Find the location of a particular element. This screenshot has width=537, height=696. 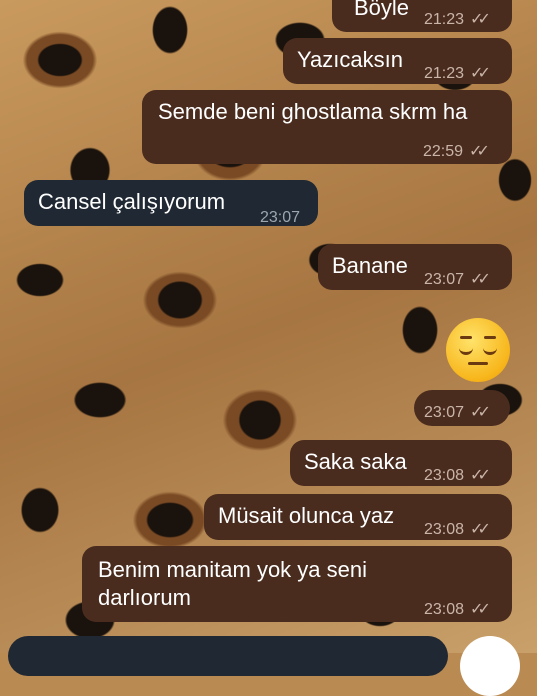

emoji-meta-pill: 23:07 ✓✓ is located at coordinates (462, 408).